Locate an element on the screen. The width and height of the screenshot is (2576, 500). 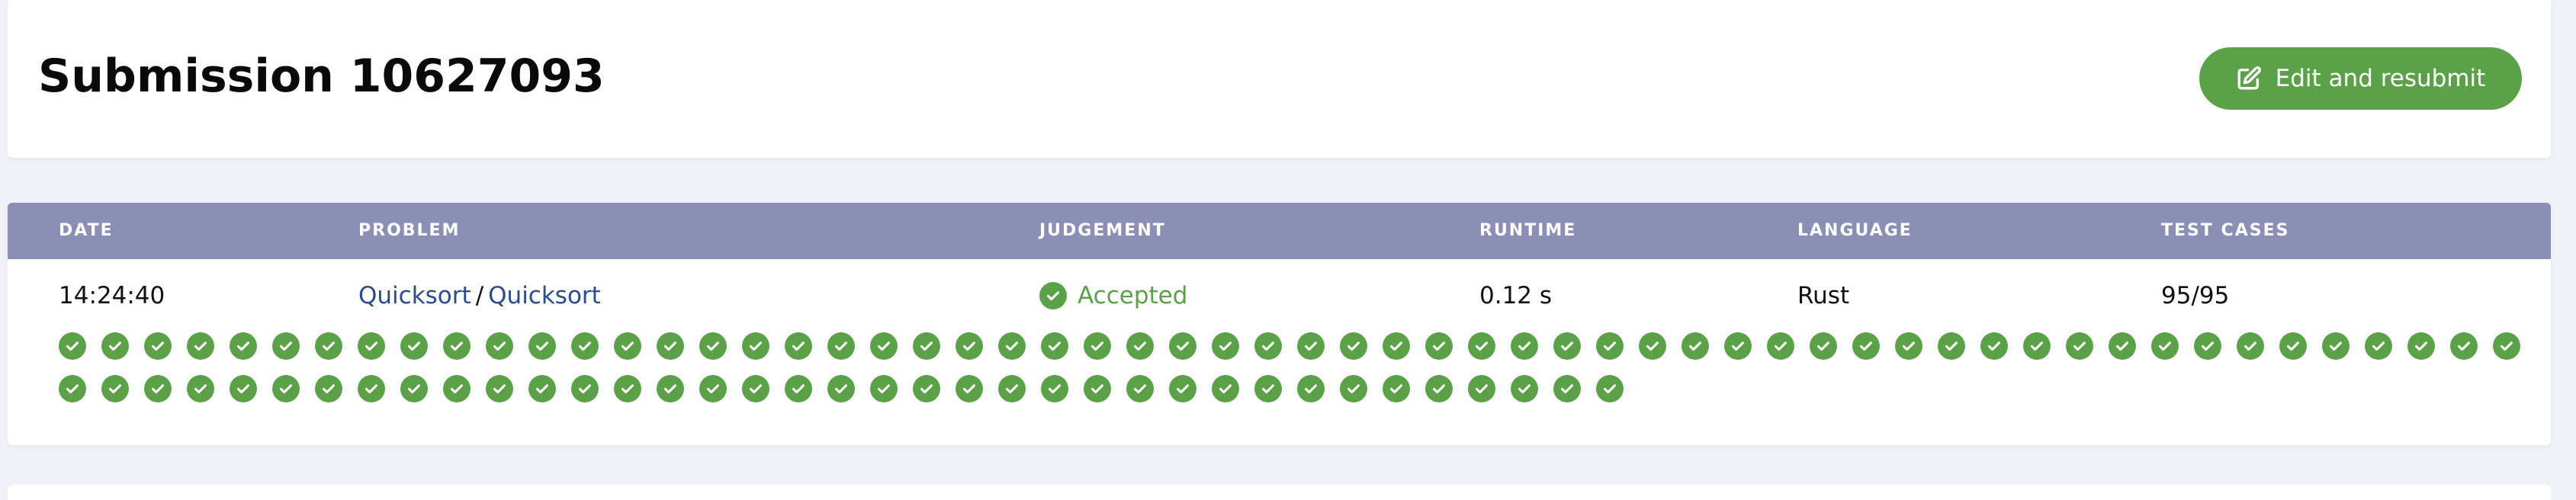
problem-name-link: Quicksort is located at coordinates (544, 295).